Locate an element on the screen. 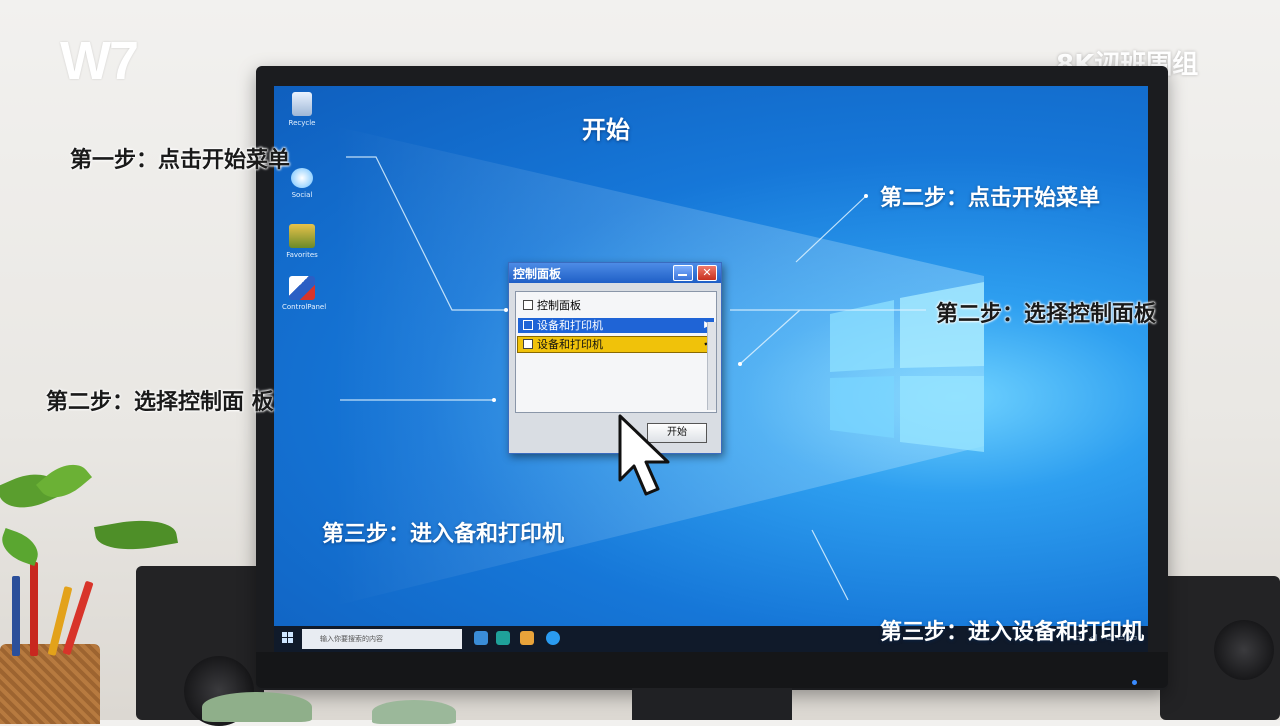 This screenshot has height=726, width=1280. annotation-step1-left: 第一步：点击开始菜单 is located at coordinates (180, 160).